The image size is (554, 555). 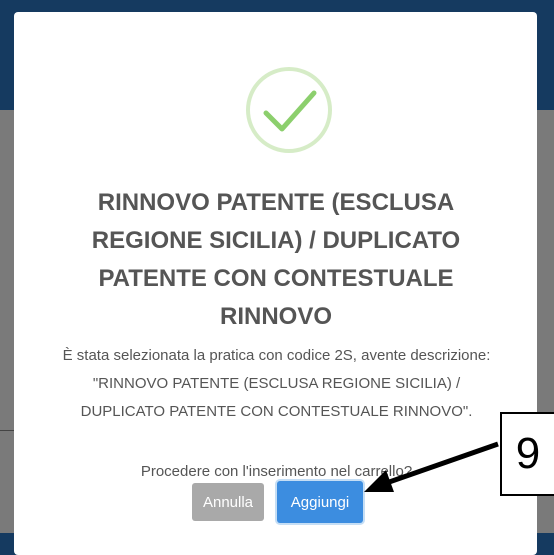 What do you see at coordinates (228, 502) in the screenshot?
I see `cancel-button: Annulla` at bounding box center [228, 502].